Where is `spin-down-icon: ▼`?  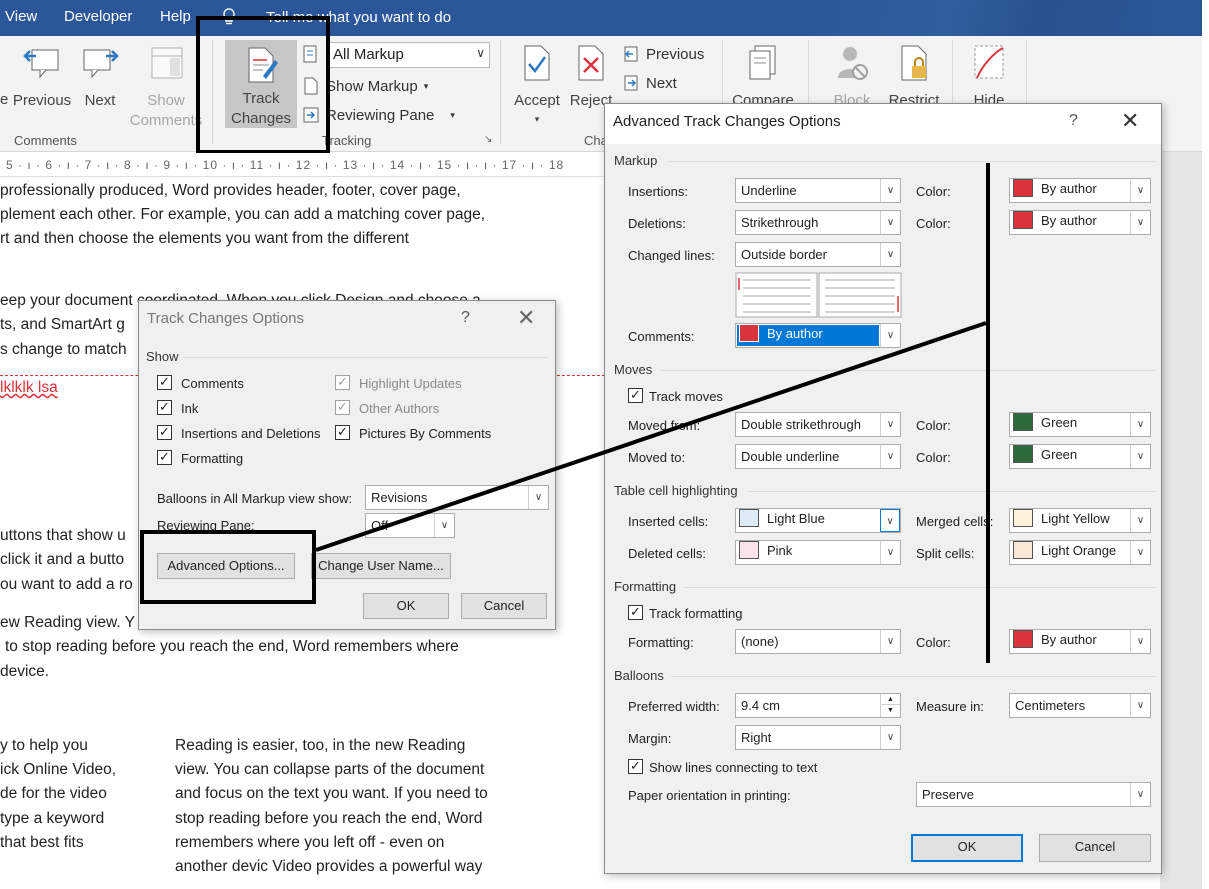 spin-down-icon: ▼ is located at coordinates (890, 711).